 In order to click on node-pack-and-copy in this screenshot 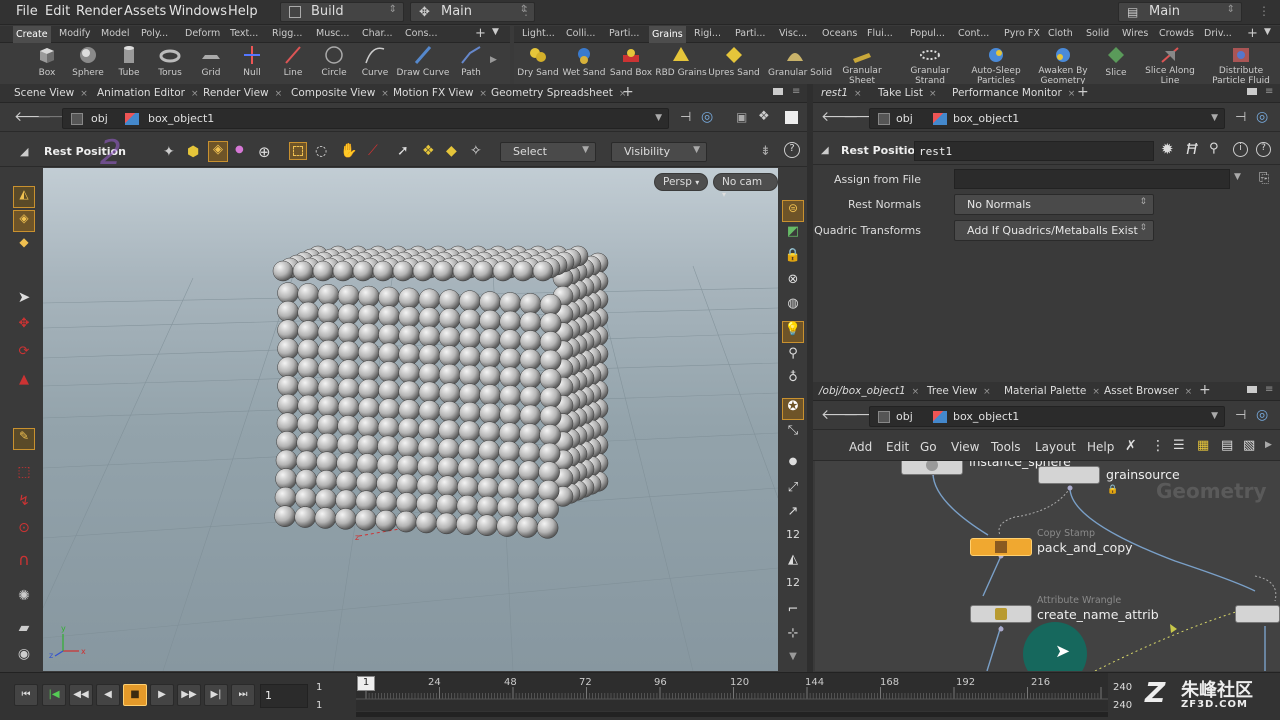, I will do `click(1001, 547)`.